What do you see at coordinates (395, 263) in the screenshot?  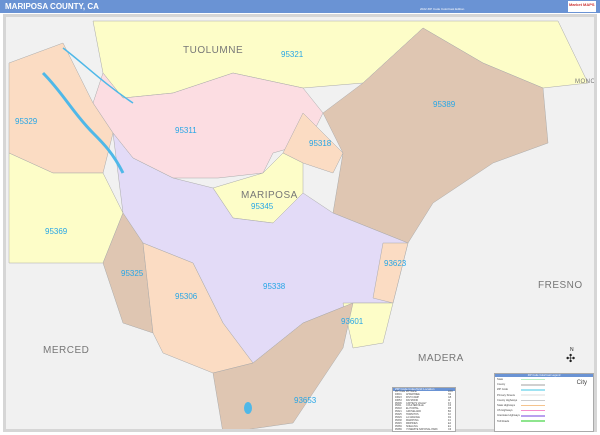 I see `zip-label: 93623` at bounding box center [395, 263].